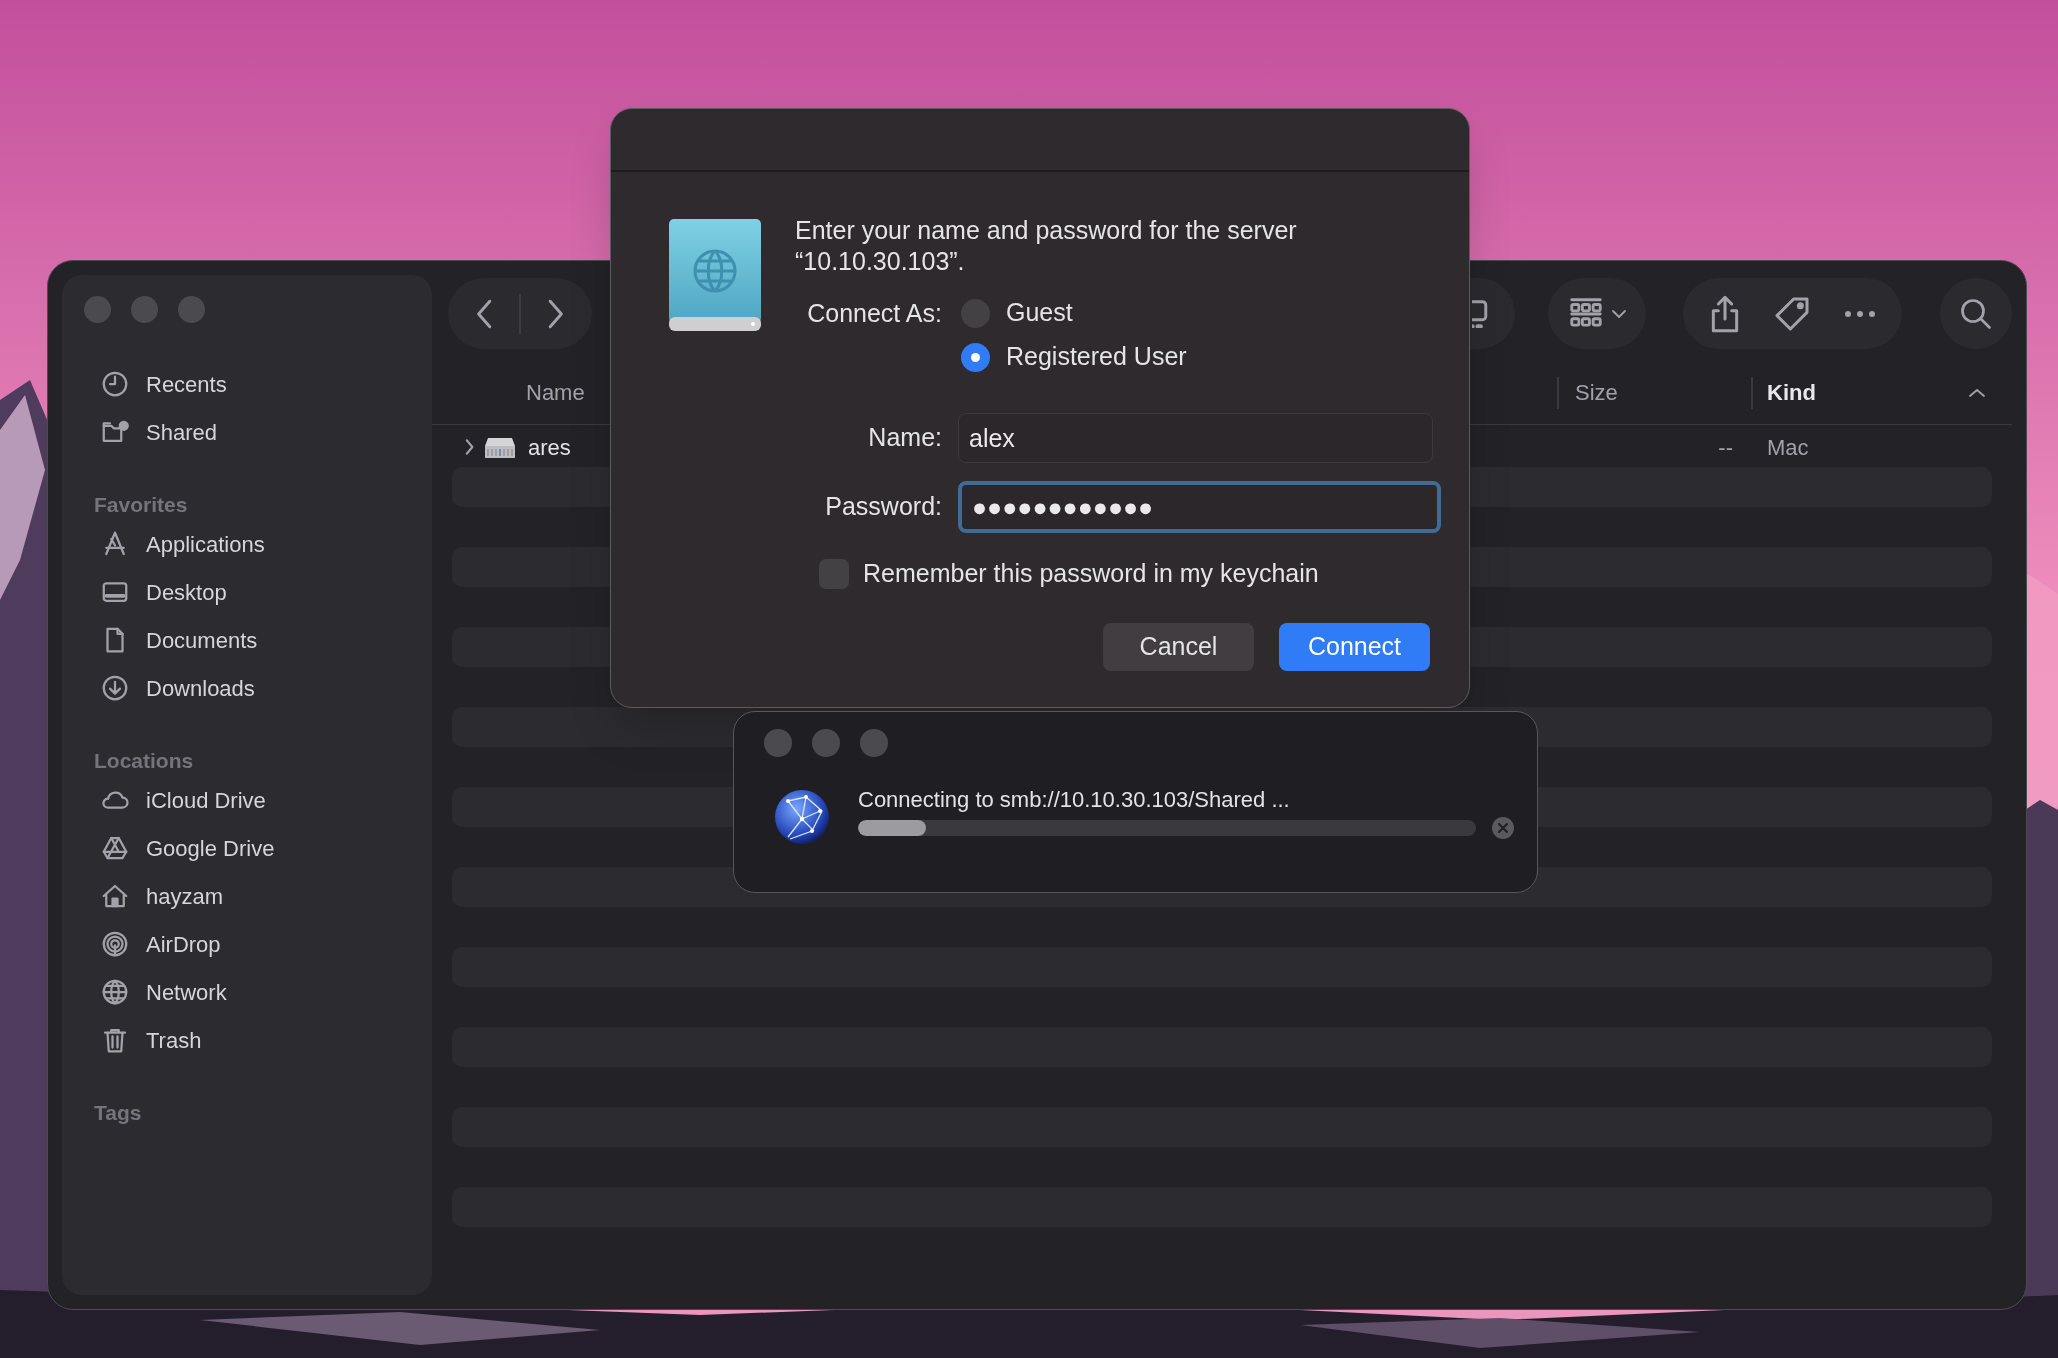  What do you see at coordinates (1788, 447) in the screenshot?
I see `table-cell: Mac` at bounding box center [1788, 447].